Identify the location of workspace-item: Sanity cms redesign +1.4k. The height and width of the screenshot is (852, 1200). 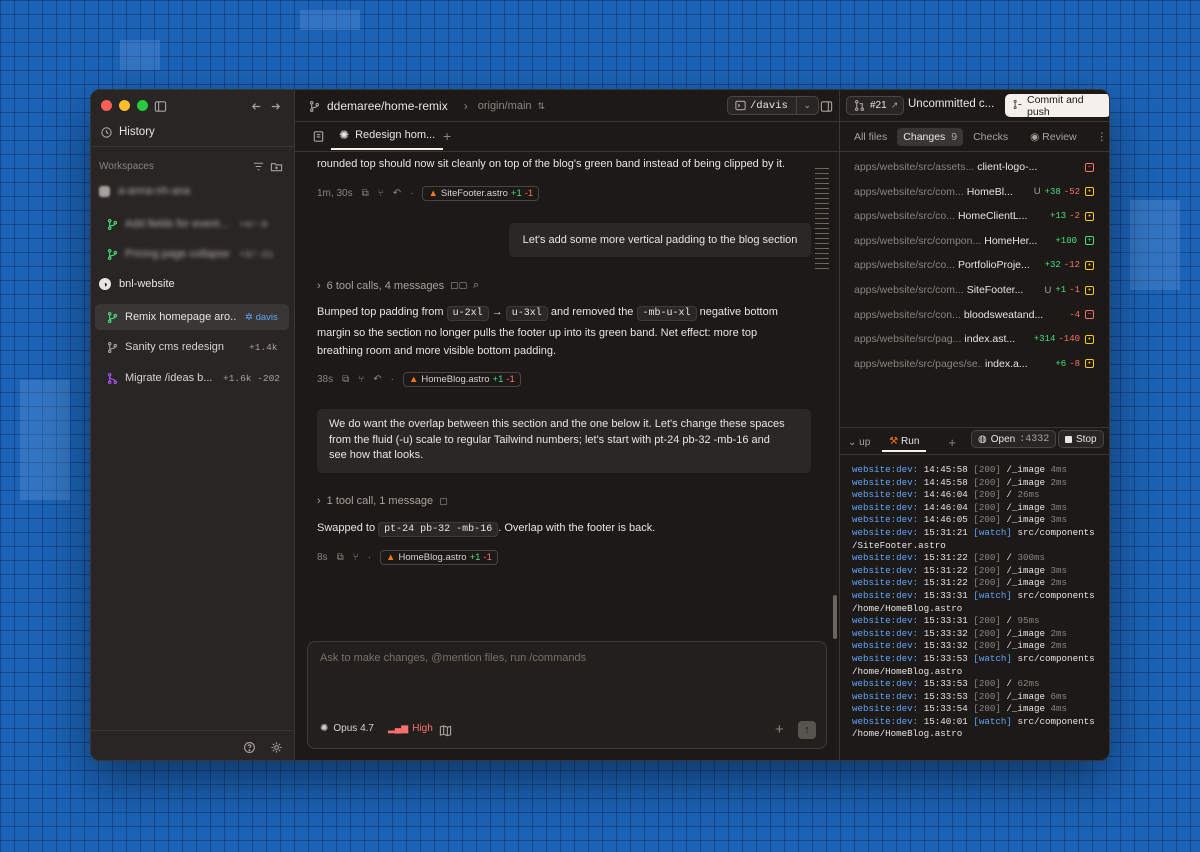
(192, 347).